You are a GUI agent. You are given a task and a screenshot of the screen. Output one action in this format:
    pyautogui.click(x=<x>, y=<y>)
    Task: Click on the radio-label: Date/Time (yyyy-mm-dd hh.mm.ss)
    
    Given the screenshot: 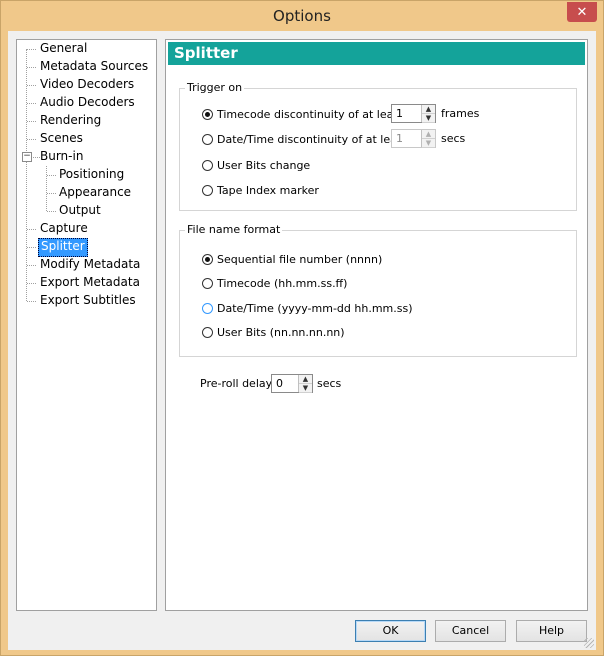 What is the action you would take?
    pyautogui.click(x=315, y=308)
    